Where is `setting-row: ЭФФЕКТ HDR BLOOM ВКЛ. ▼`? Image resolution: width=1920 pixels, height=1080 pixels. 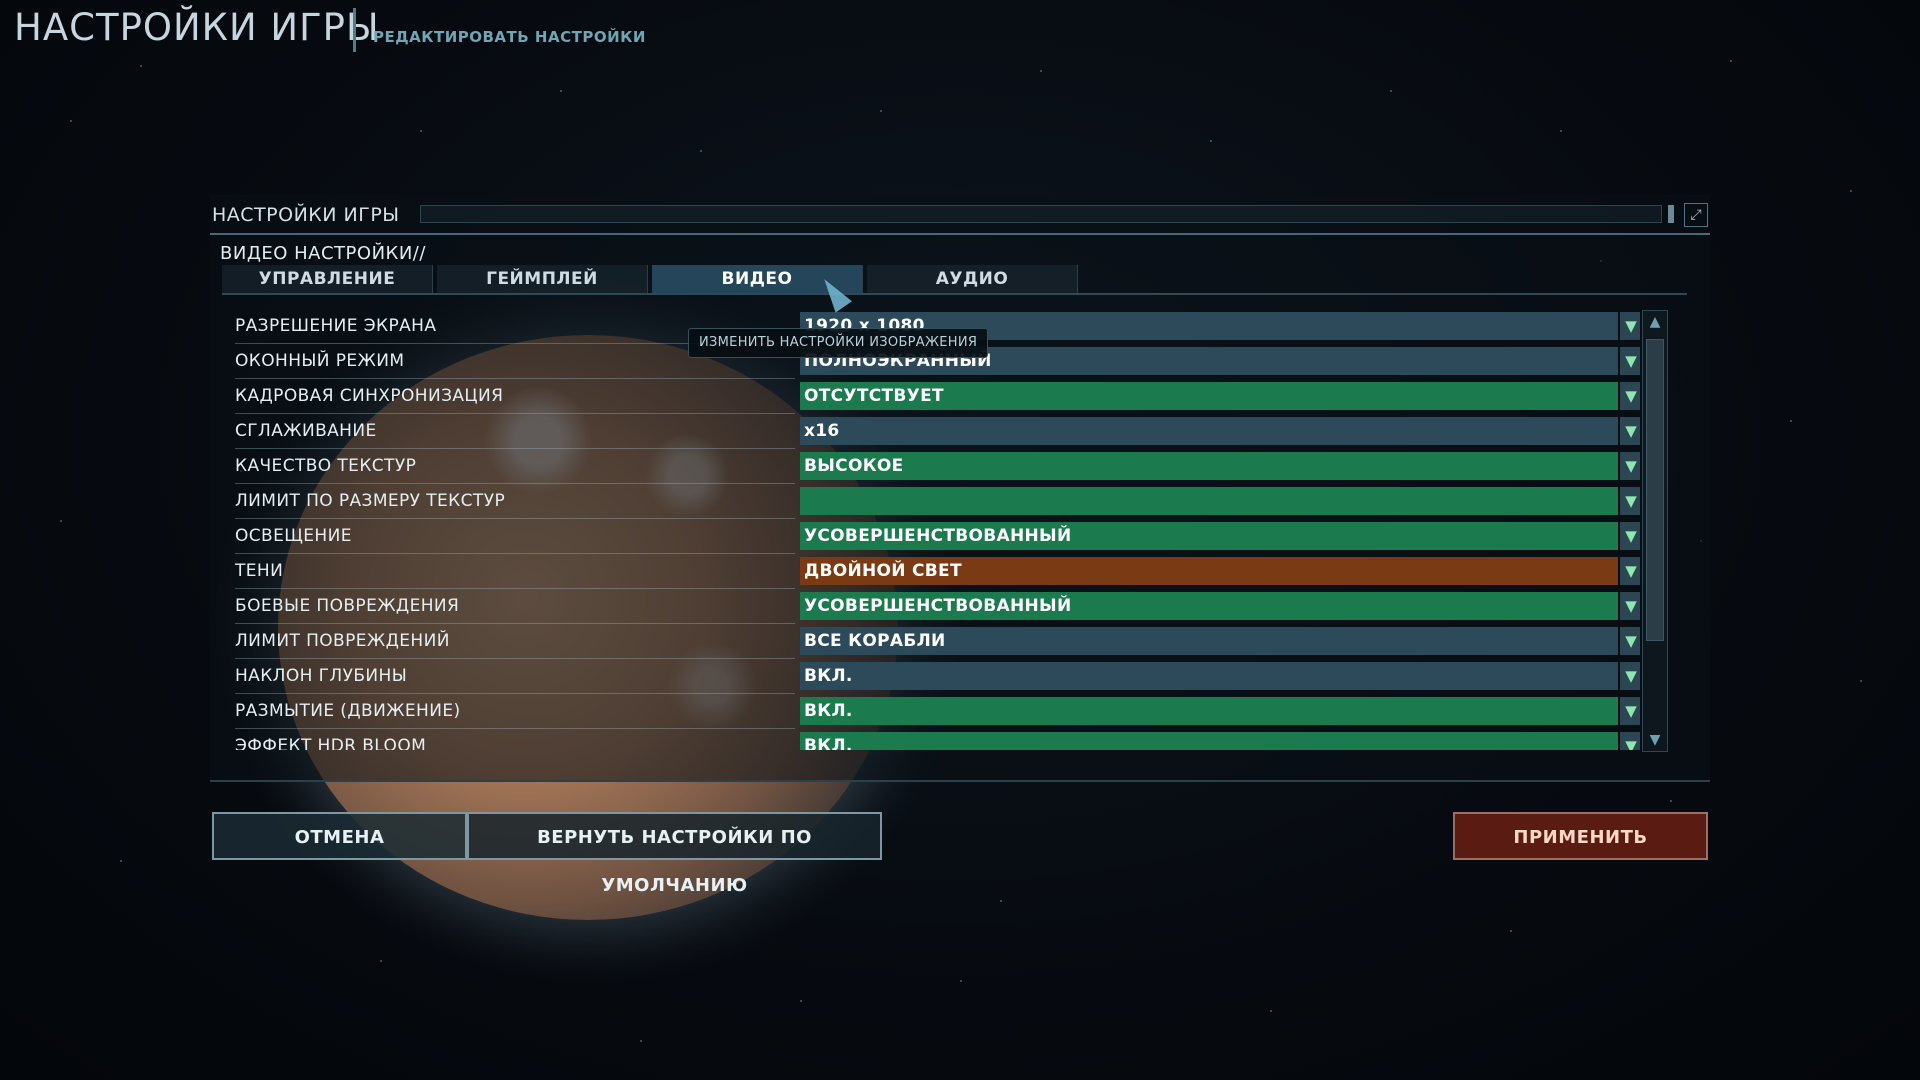
setting-row: ЭФФЕКТ HDR BLOOM ВКЛ. ▼ is located at coordinates (937, 740).